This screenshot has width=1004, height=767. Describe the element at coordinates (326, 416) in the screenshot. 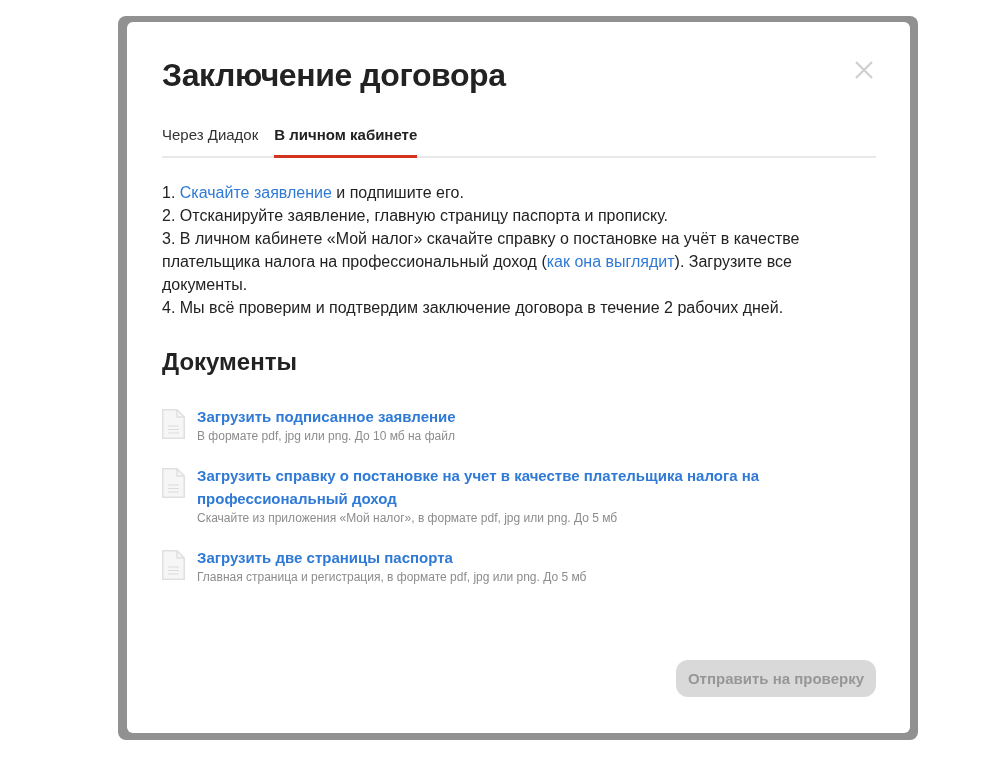

I see `upload-link: Загрузить подписанное заявление` at that location.